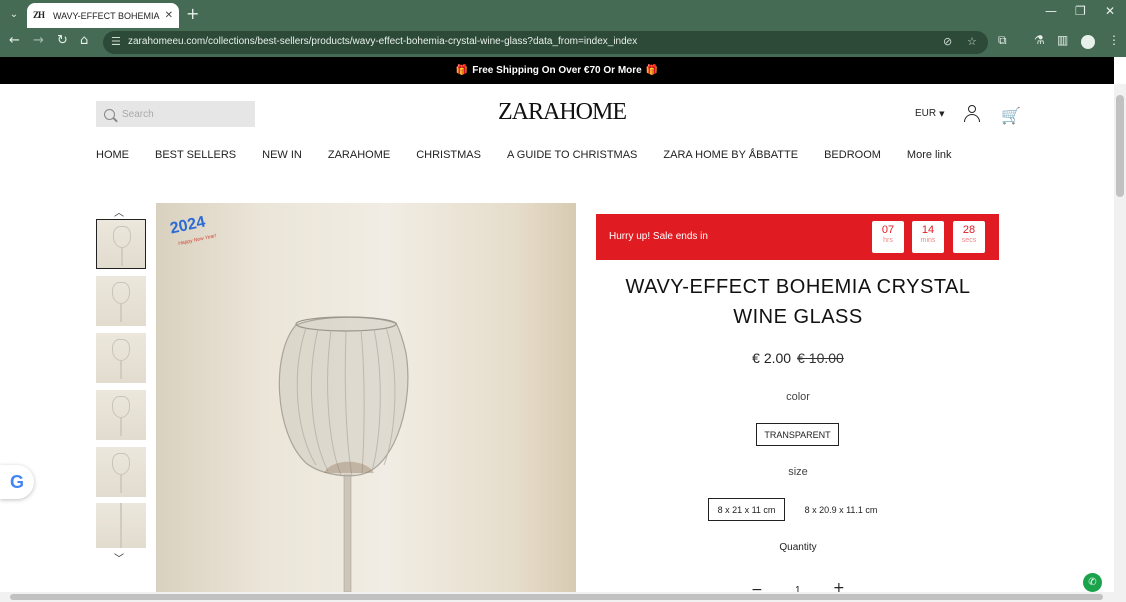 This screenshot has width=1126, height=602. Describe the element at coordinates (39, 14) in the screenshot. I see `favicon-icon: ZH` at that location.